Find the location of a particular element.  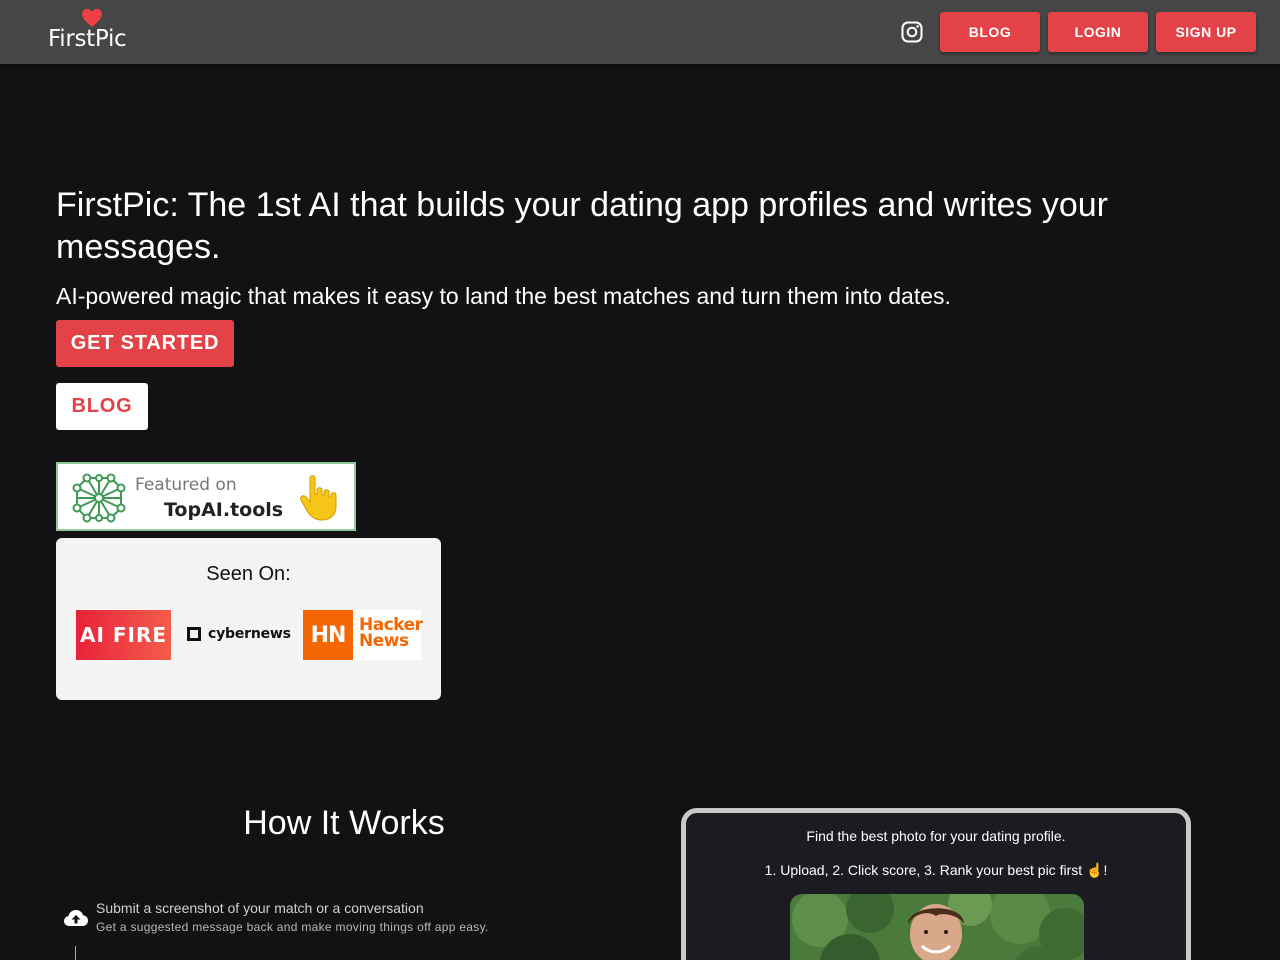

seen-on-title: Seen On: is located at coordinates (248, 574).